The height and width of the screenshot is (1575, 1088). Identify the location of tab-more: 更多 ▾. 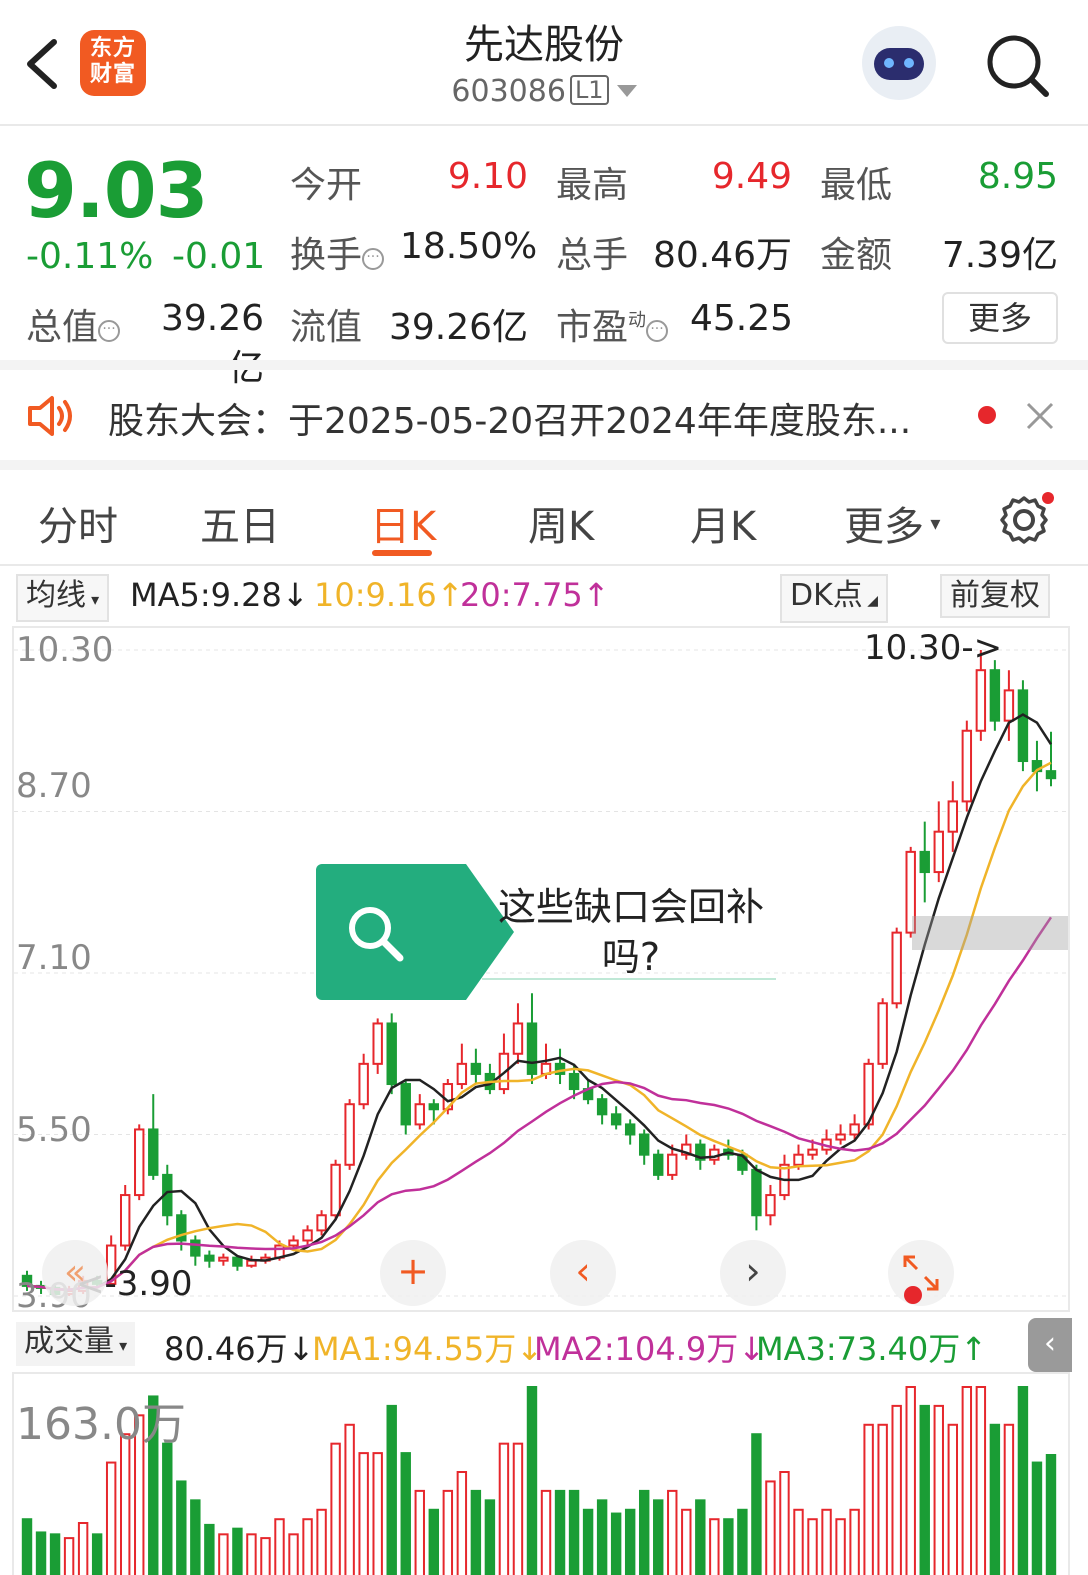
(892, 523).